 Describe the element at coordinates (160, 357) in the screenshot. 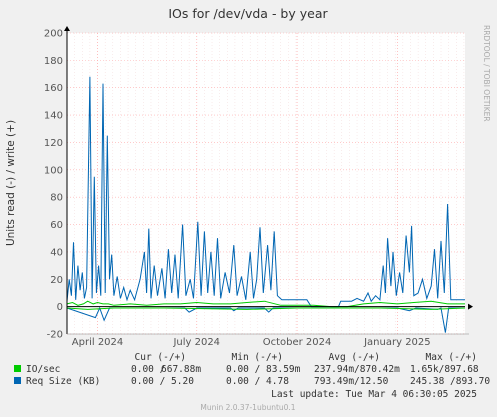

I see `legend-header-cur: Cur (-/+)` at that location.